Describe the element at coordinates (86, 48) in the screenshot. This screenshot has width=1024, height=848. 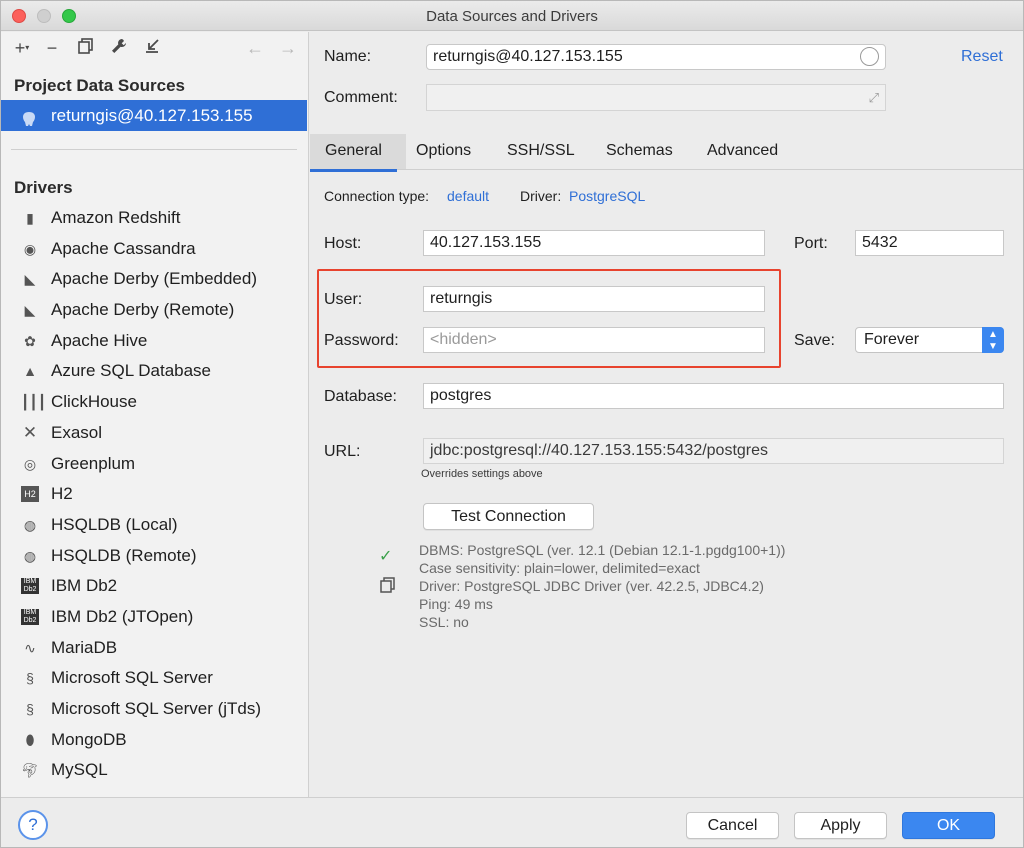
I see `duplicate-icon` at that location.